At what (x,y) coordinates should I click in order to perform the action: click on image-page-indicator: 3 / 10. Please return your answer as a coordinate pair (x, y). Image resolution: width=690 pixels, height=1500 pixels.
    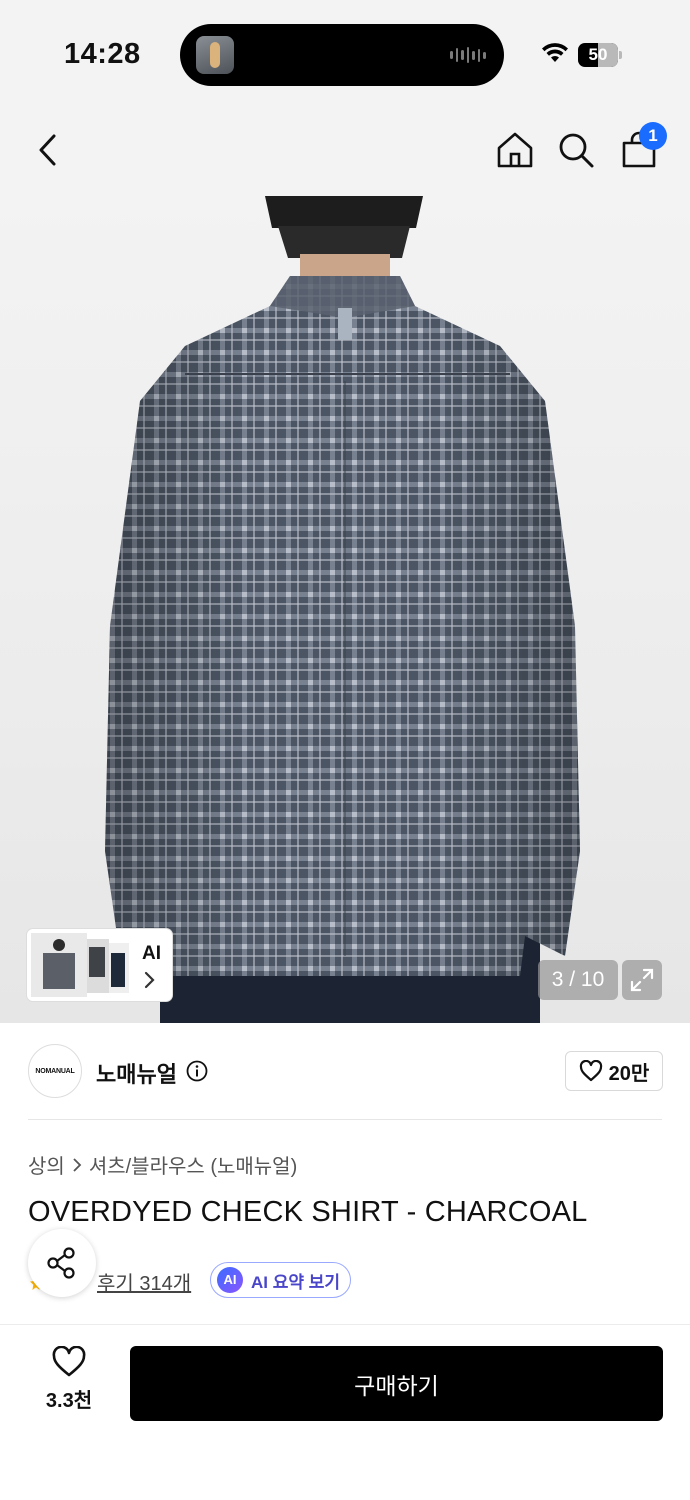
    Looking at the image, I should click on (578, 980).